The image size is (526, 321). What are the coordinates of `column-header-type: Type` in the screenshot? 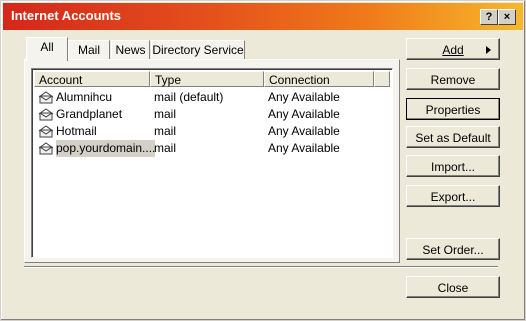 It's located at (207, 79).